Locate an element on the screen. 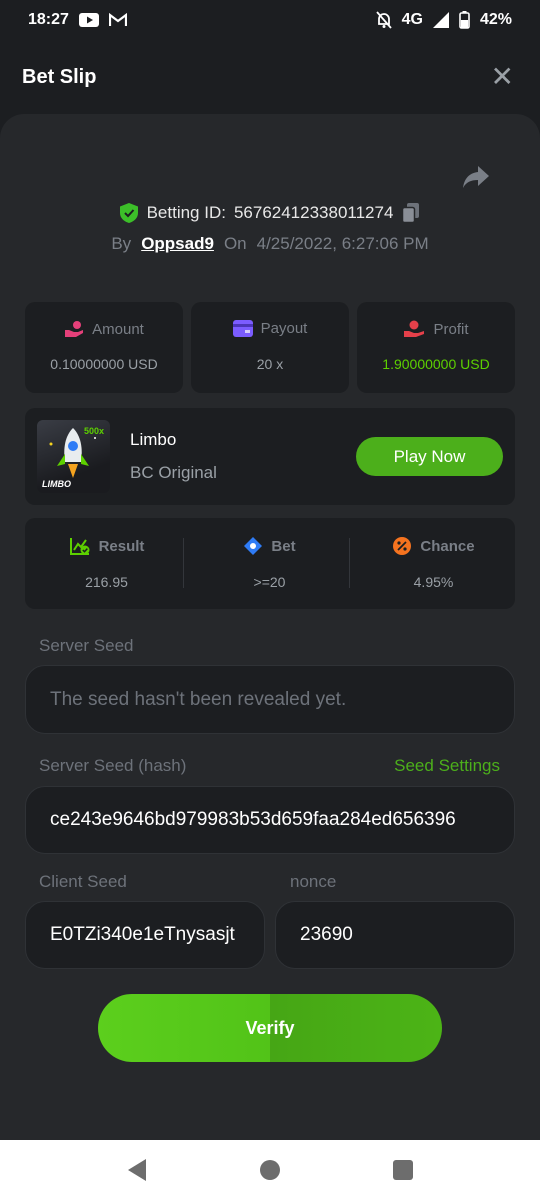 Image resolution: width=540 pixels, height=1200 pixels. shield-check-icon is located at coordinates (128, 213).